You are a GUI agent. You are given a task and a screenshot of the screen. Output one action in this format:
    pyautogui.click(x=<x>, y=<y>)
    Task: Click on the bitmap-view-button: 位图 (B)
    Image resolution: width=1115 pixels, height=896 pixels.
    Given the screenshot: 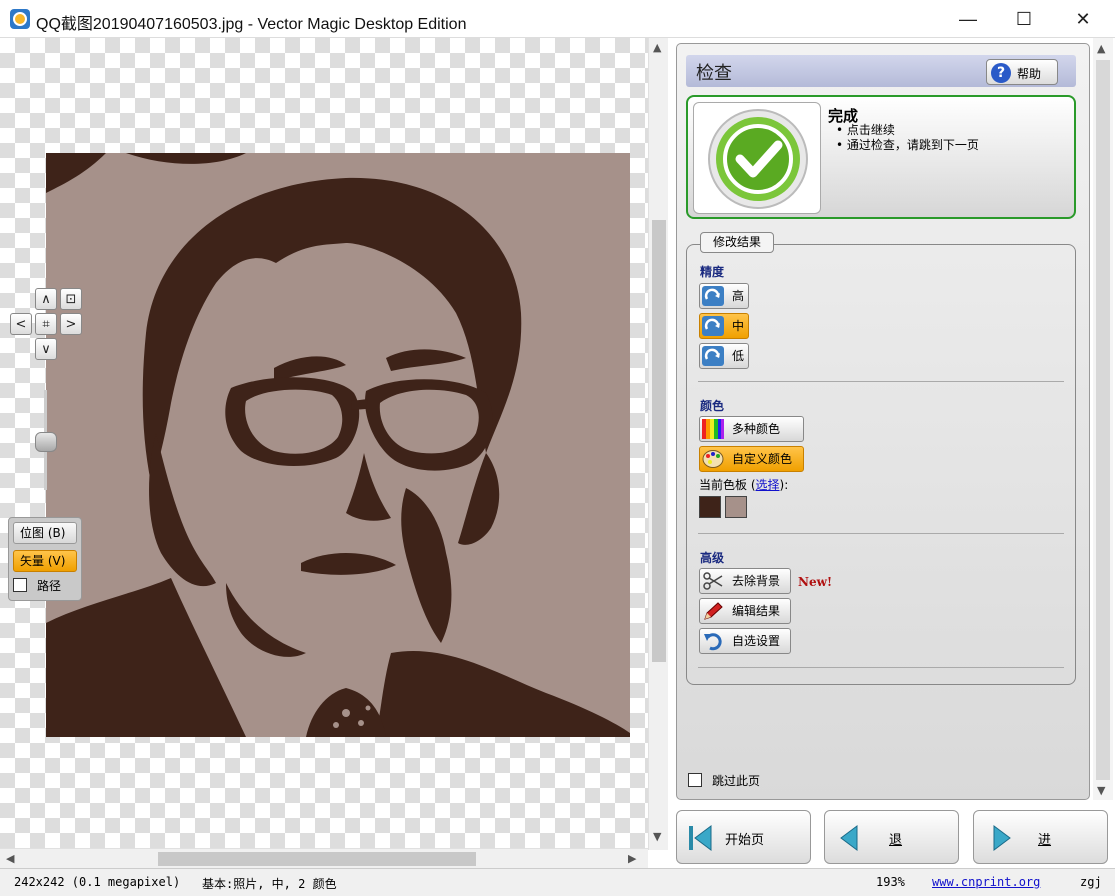 What is the action you would take?
    pyautogui.click(x=45, y=533)
    